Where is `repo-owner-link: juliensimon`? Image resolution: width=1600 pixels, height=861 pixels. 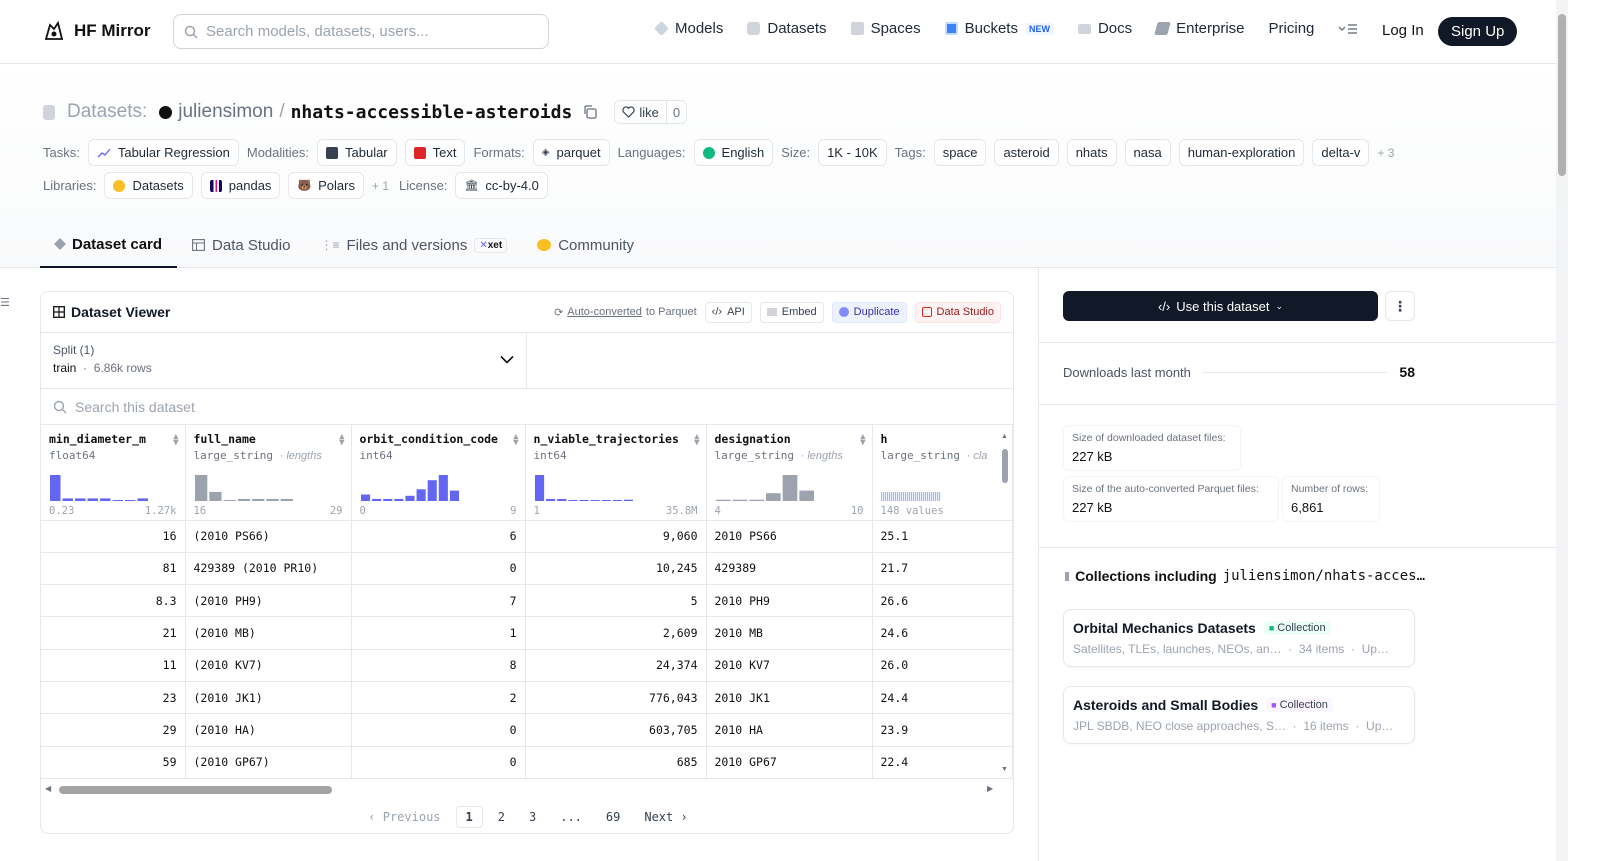 repo-owner-link: juliensimon is located at coordinates (225, 112).